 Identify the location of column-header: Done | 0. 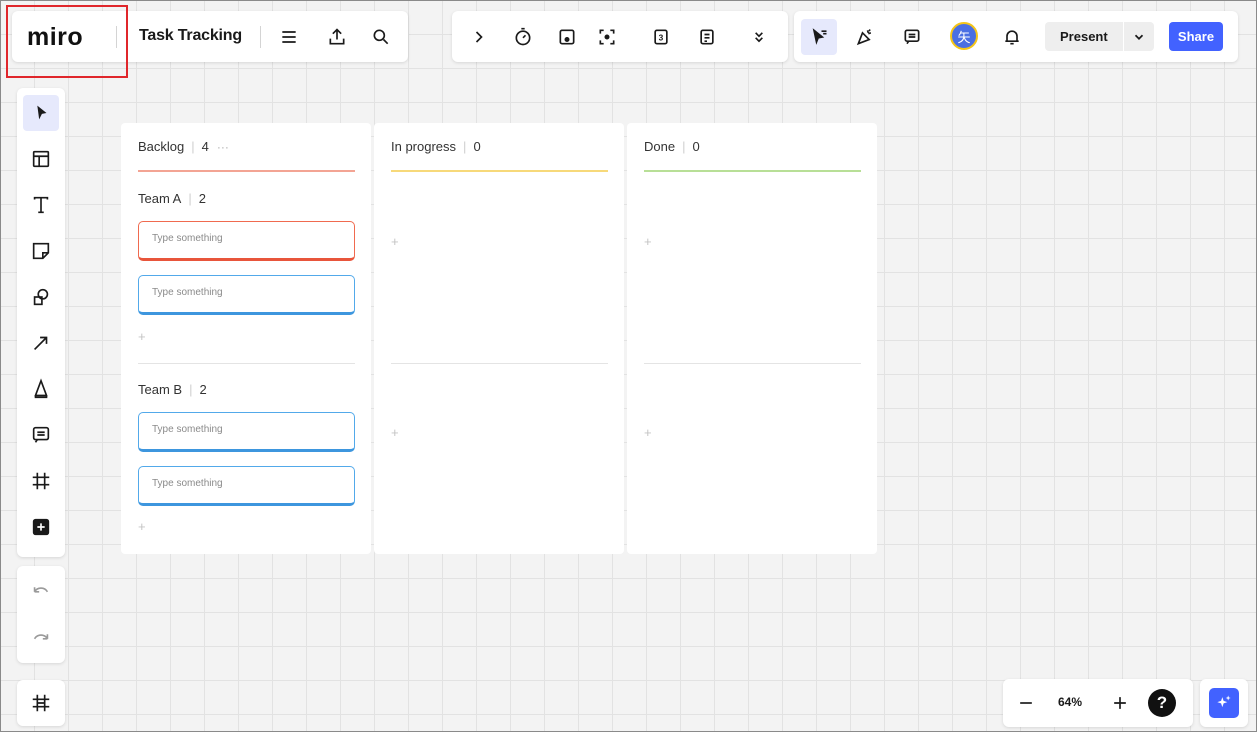
(672, 146).